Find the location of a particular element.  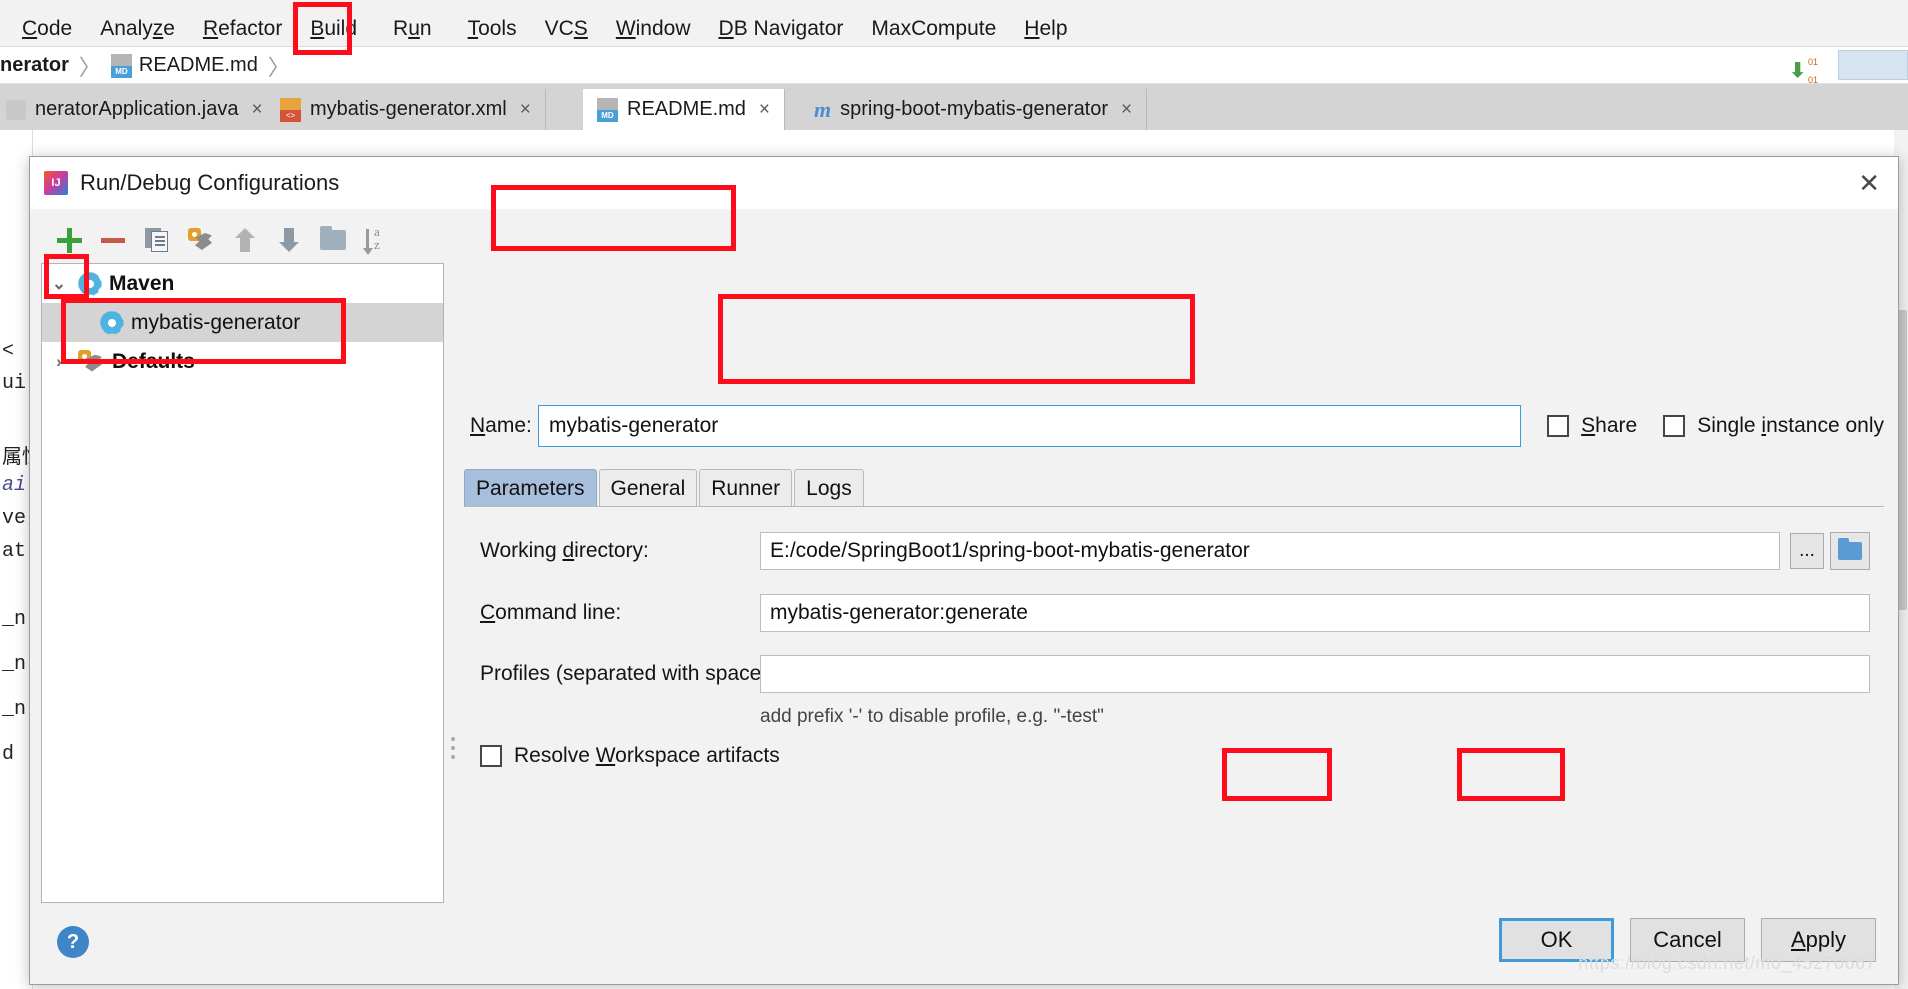

copy-icon is located at coordinates (157, 240).